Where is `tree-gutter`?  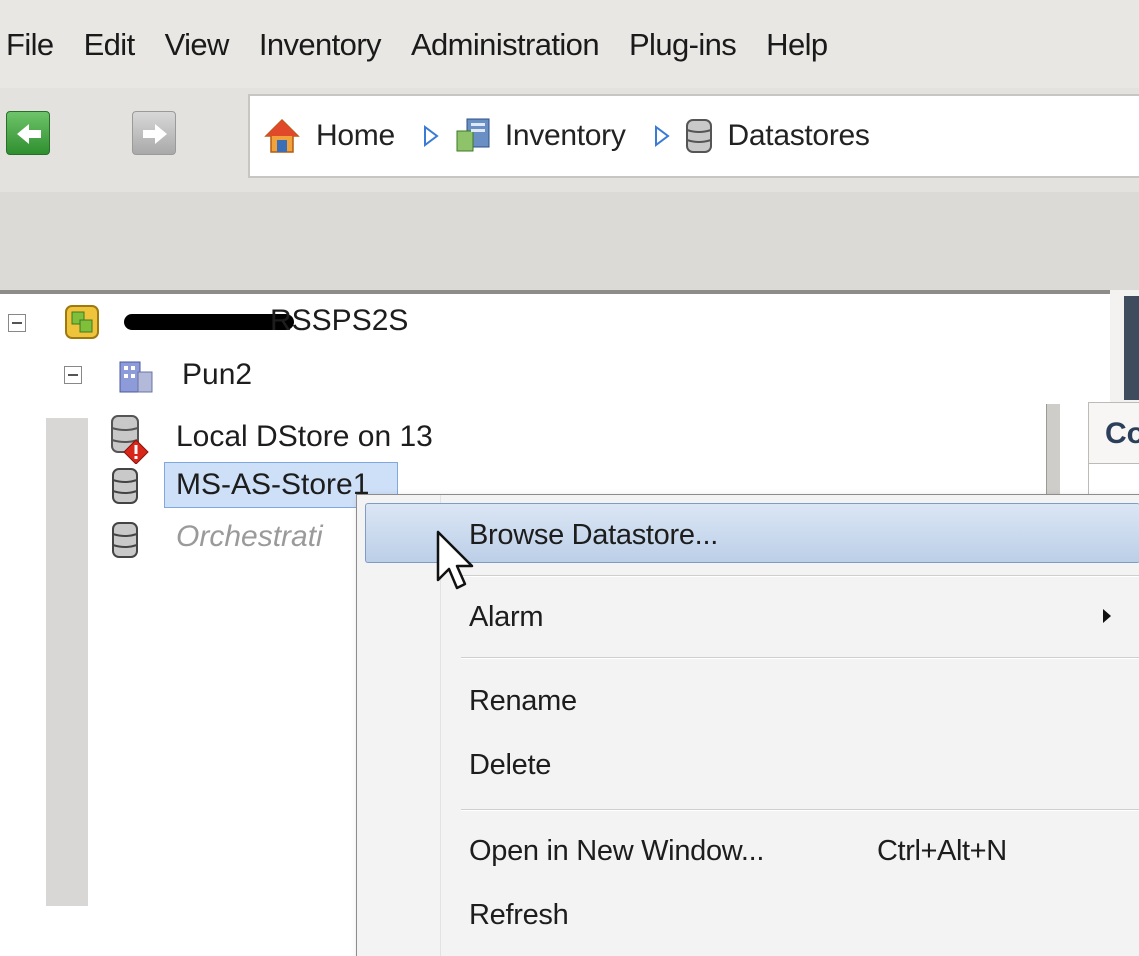 tree-gutter is located at coordinates (67, 662).